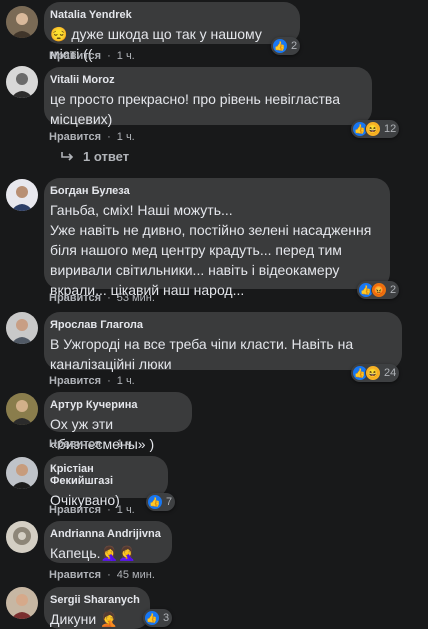  Describe the element at coordinates (118, 422) in the screenshot. I see `comment-bubble: Артур Кучерина Ох уж эти «бизнесмены» )` at that location.